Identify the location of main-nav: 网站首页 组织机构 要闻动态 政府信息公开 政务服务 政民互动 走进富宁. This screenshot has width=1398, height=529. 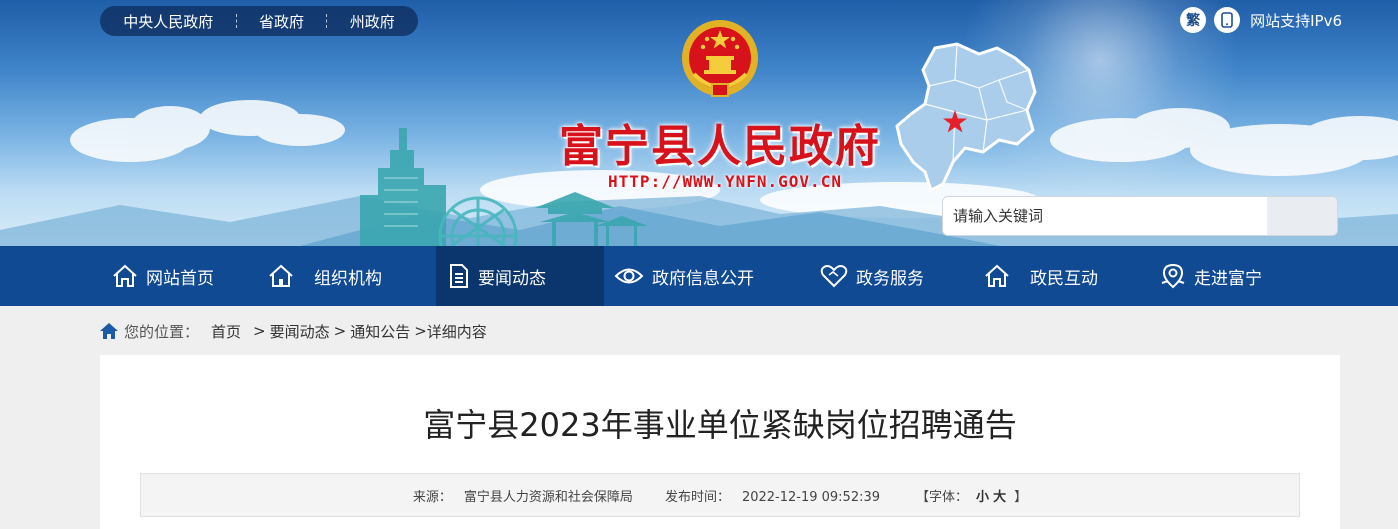
(699, 276).